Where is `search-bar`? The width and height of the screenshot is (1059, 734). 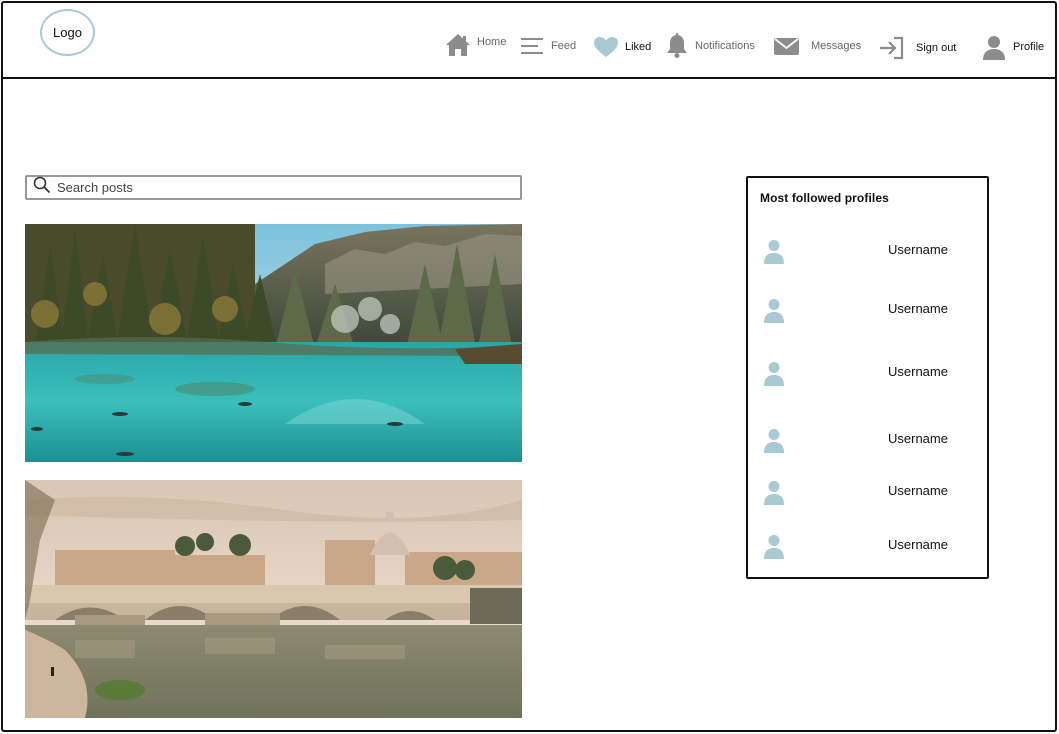 search-bar is located at coordinates (273, 187).